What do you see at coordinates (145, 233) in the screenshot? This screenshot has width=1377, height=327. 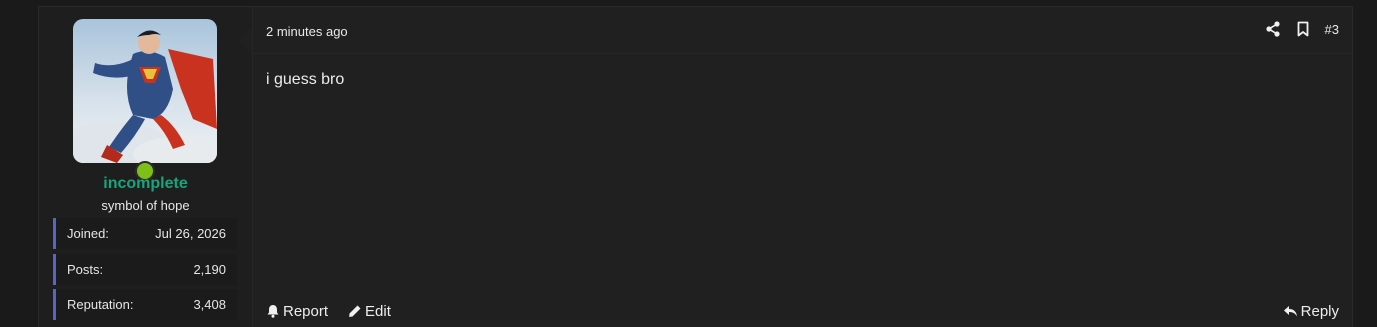 I see `stat-joined: Joined: Jul 26, 2026` at bounding box center [145, 233].